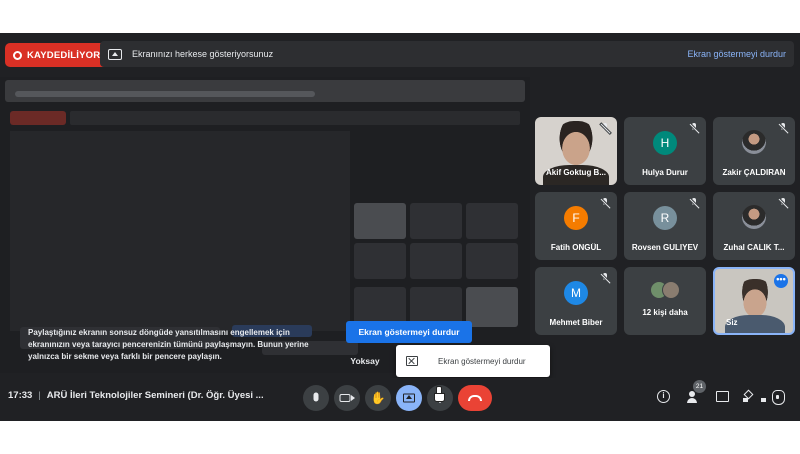 The height and width of the screenshot is (454, 800). I want to click on microphone-icon, so click(316, 397).